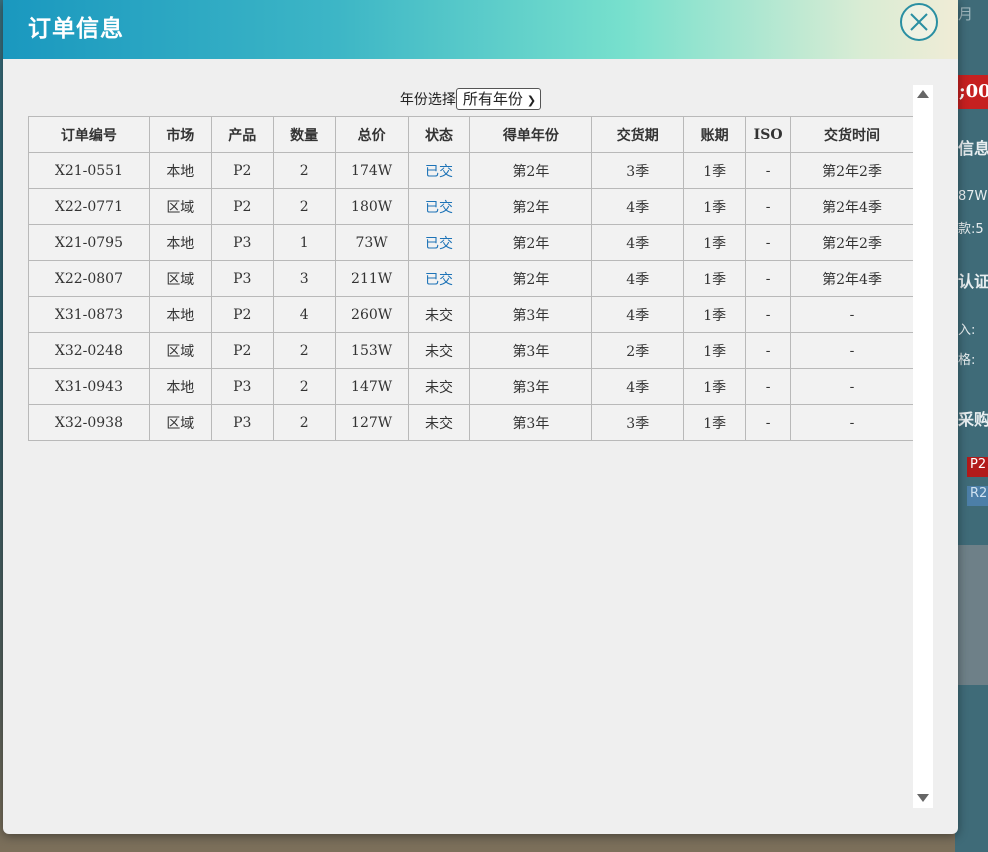 Image resolution: width=988 pixels, height=852 pixels. What do you see at coordinates (371, 242) in the screenshot?
I see `cell-total-price: 73W` at bounding box center [371, 242].